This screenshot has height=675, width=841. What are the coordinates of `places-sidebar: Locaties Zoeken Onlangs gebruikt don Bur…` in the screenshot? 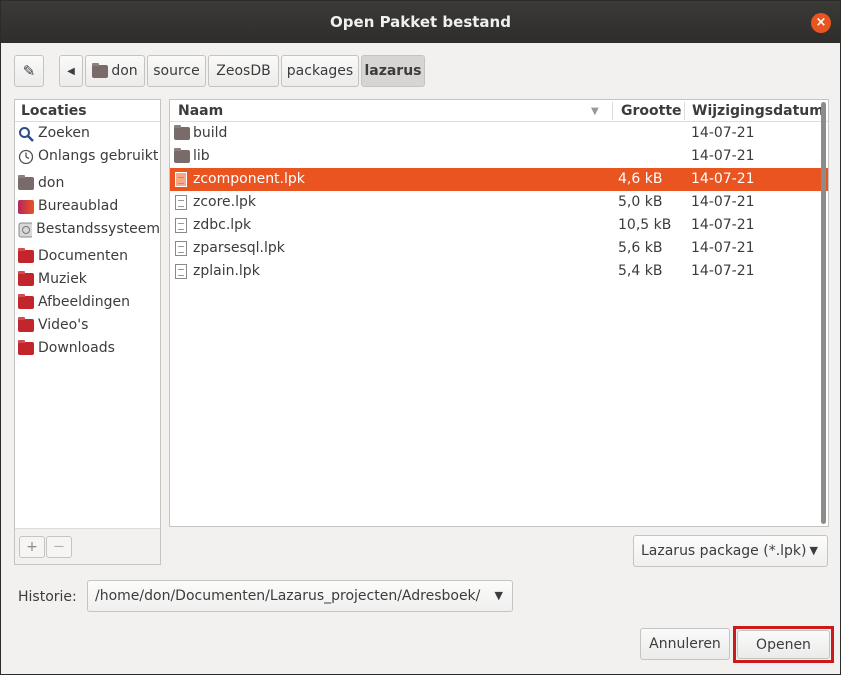 It's located at (87, 332).